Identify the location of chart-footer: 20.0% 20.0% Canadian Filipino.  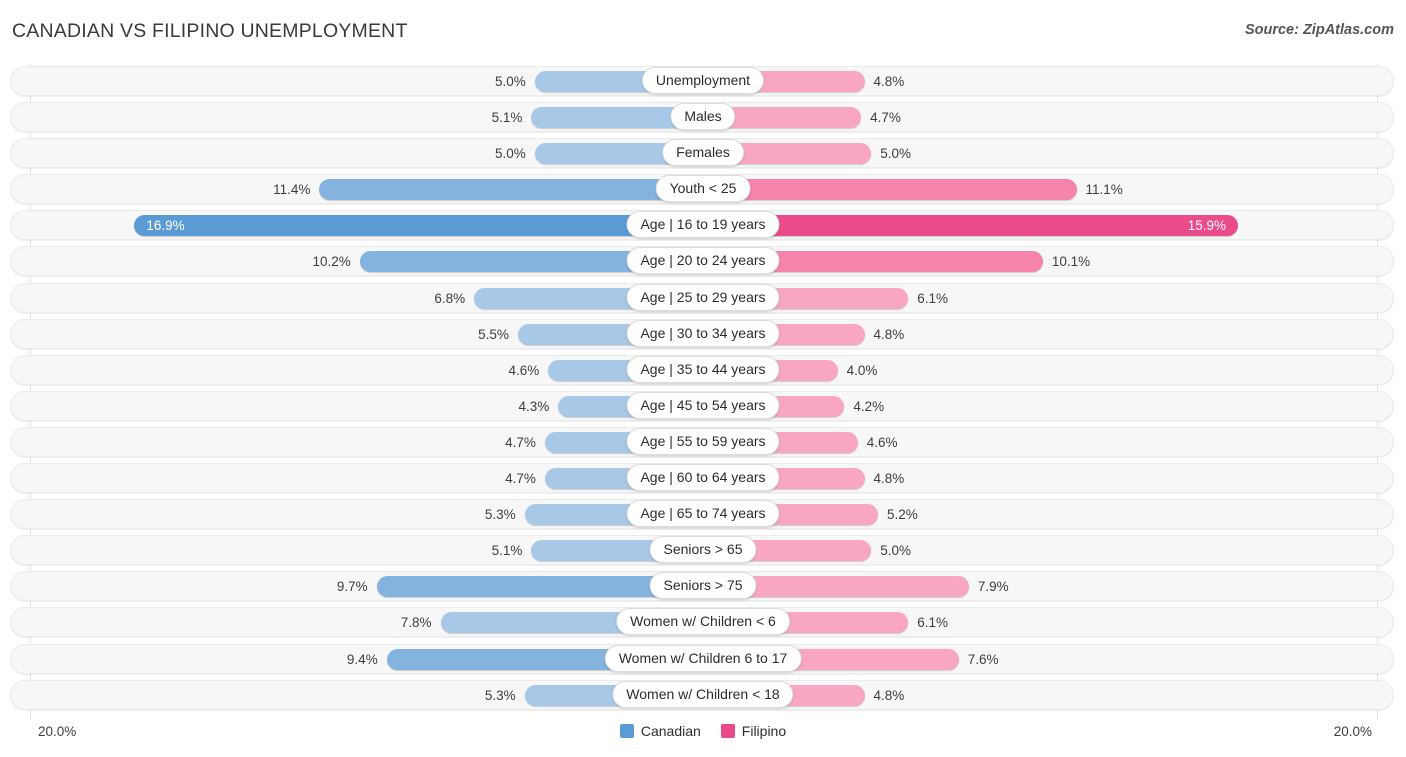
(703, 737).